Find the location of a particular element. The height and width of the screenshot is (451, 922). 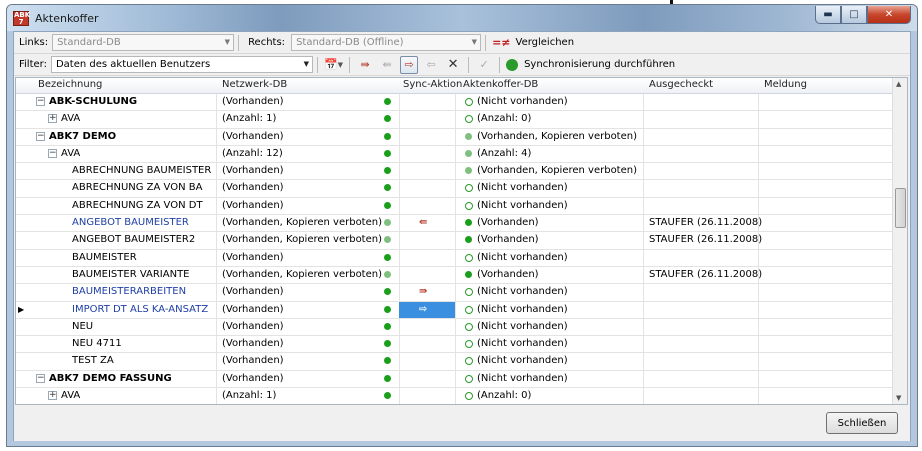

delete-action-button: ✕ is located at coordinates (453, 65).